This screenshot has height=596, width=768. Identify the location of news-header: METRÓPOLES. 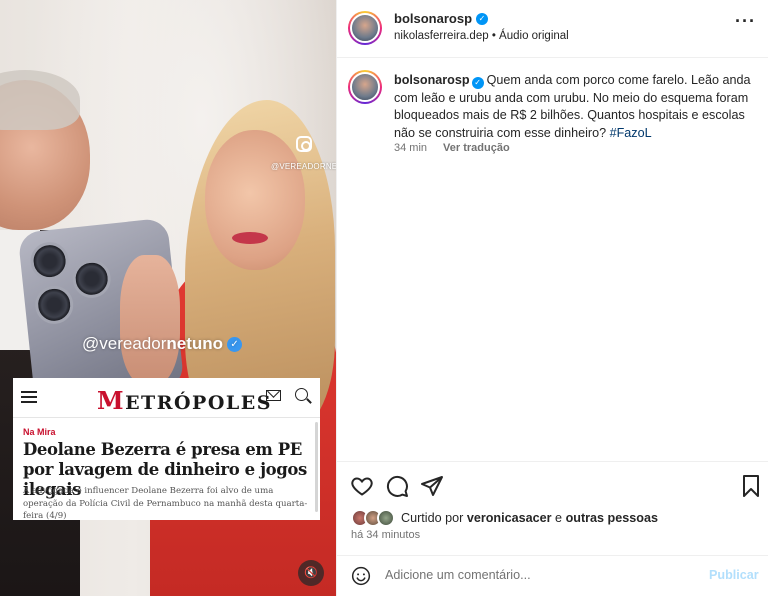
(166, 398).